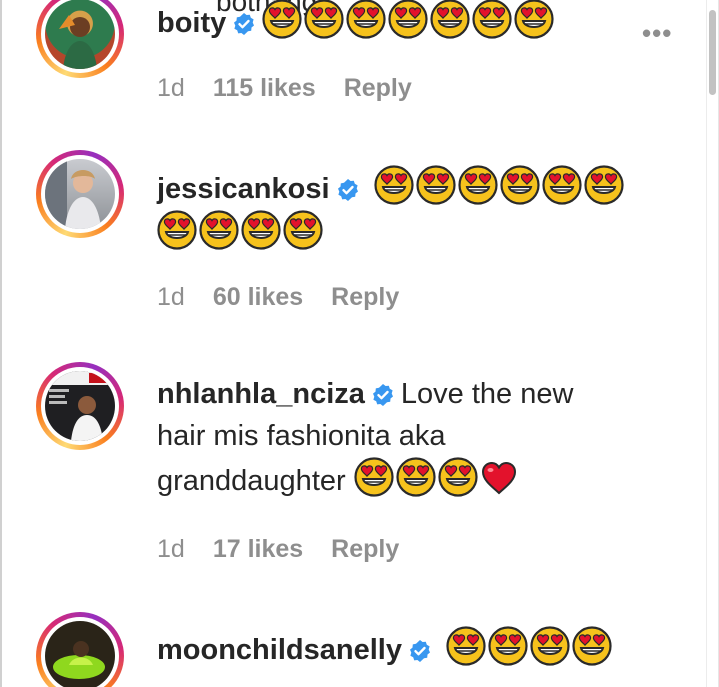  What do you see at coordinates (261, 394) in the screenshot?
I see `username: nhlanhla_nciza` at bounding box center [261, 394].